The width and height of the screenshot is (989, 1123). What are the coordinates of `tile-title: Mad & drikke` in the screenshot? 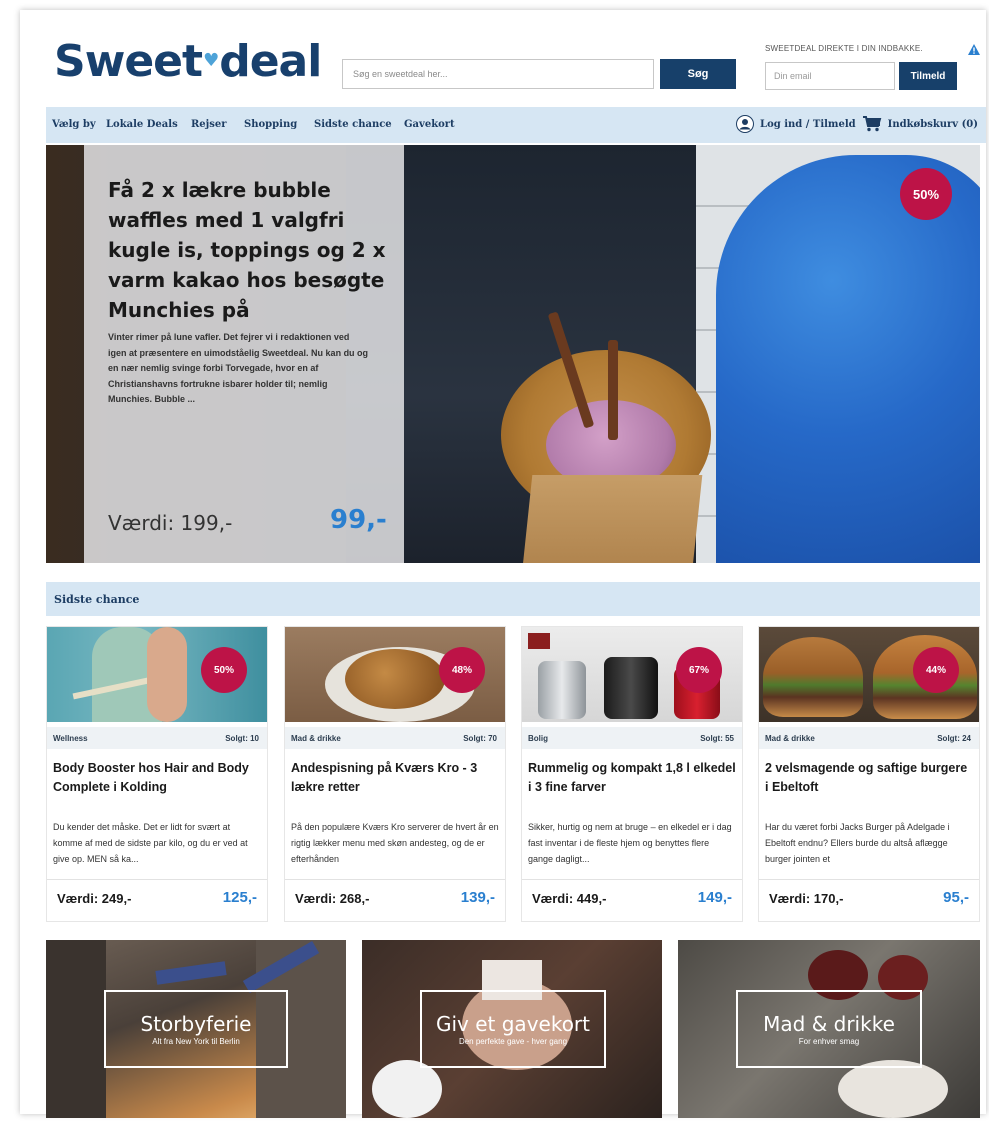 It's located at (829, 1024).